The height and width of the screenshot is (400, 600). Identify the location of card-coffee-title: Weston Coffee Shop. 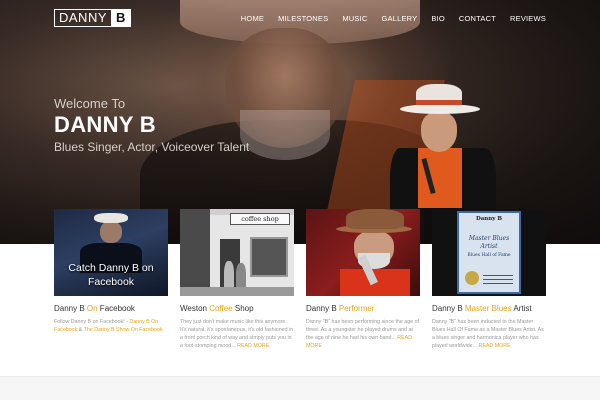
(237, 308).